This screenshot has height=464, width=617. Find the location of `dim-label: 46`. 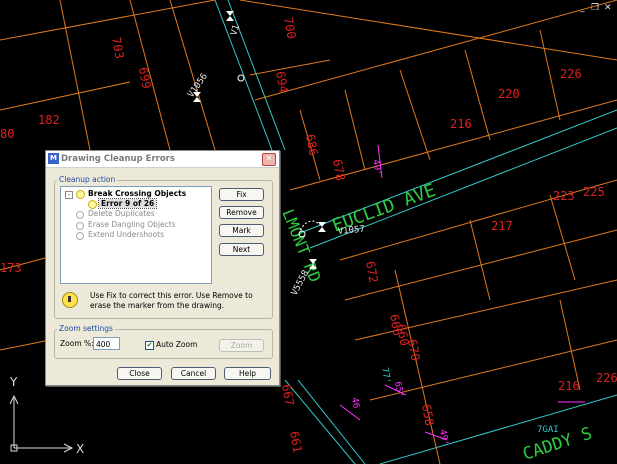

dim-label: 46 is located at coordinates (355, 403).